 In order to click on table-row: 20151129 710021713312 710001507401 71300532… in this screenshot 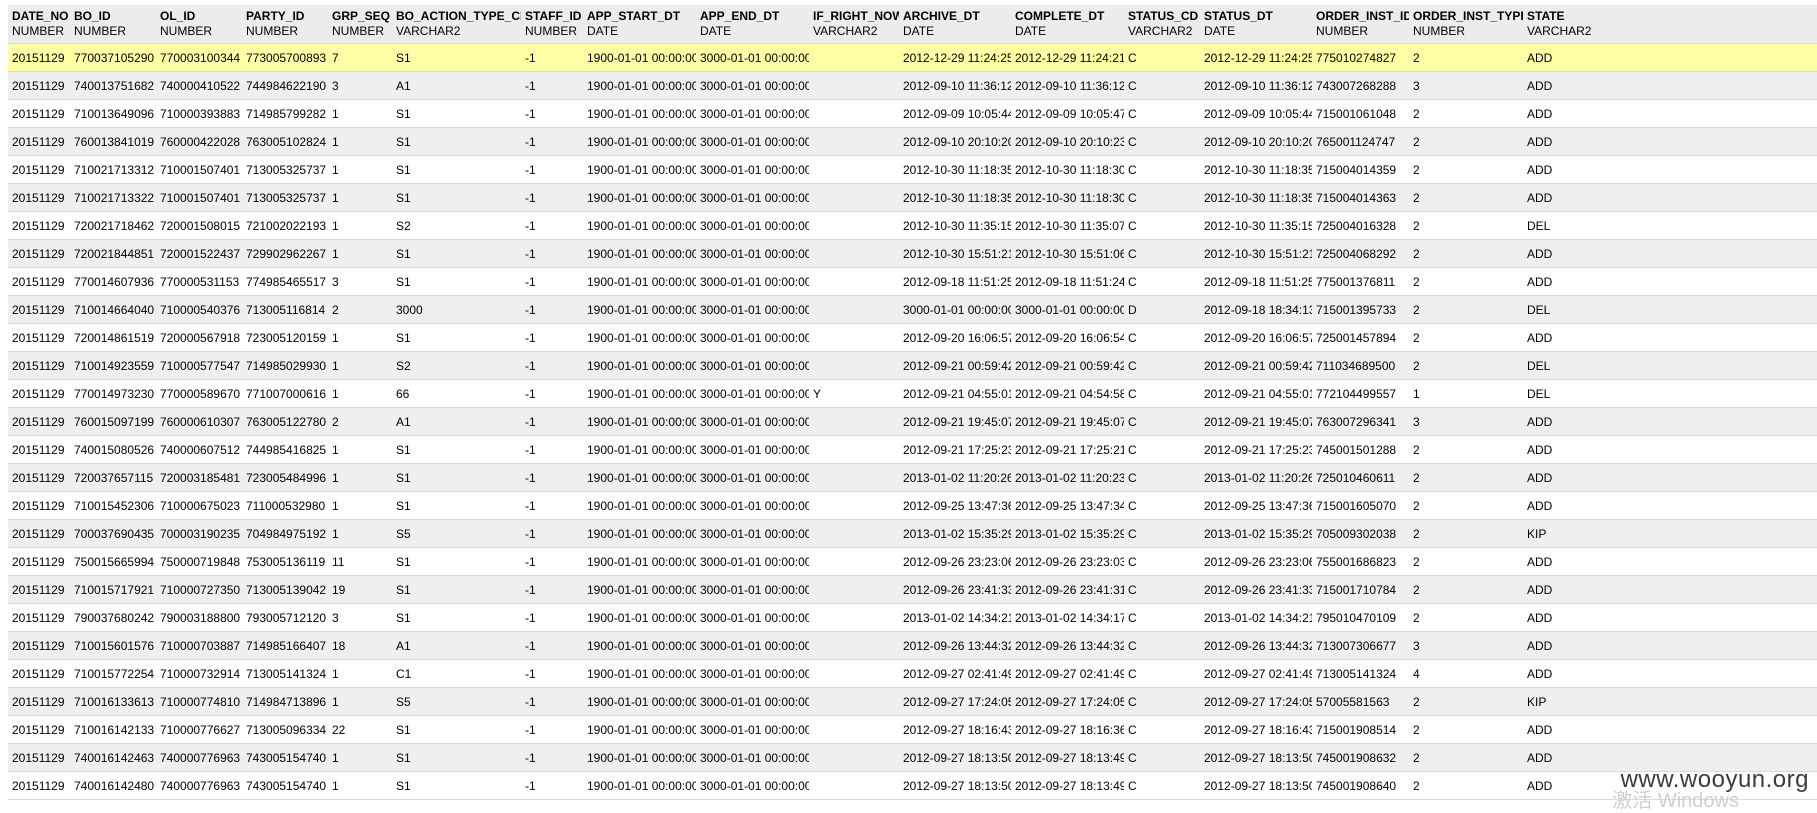, I will do `click(912, 169)`.